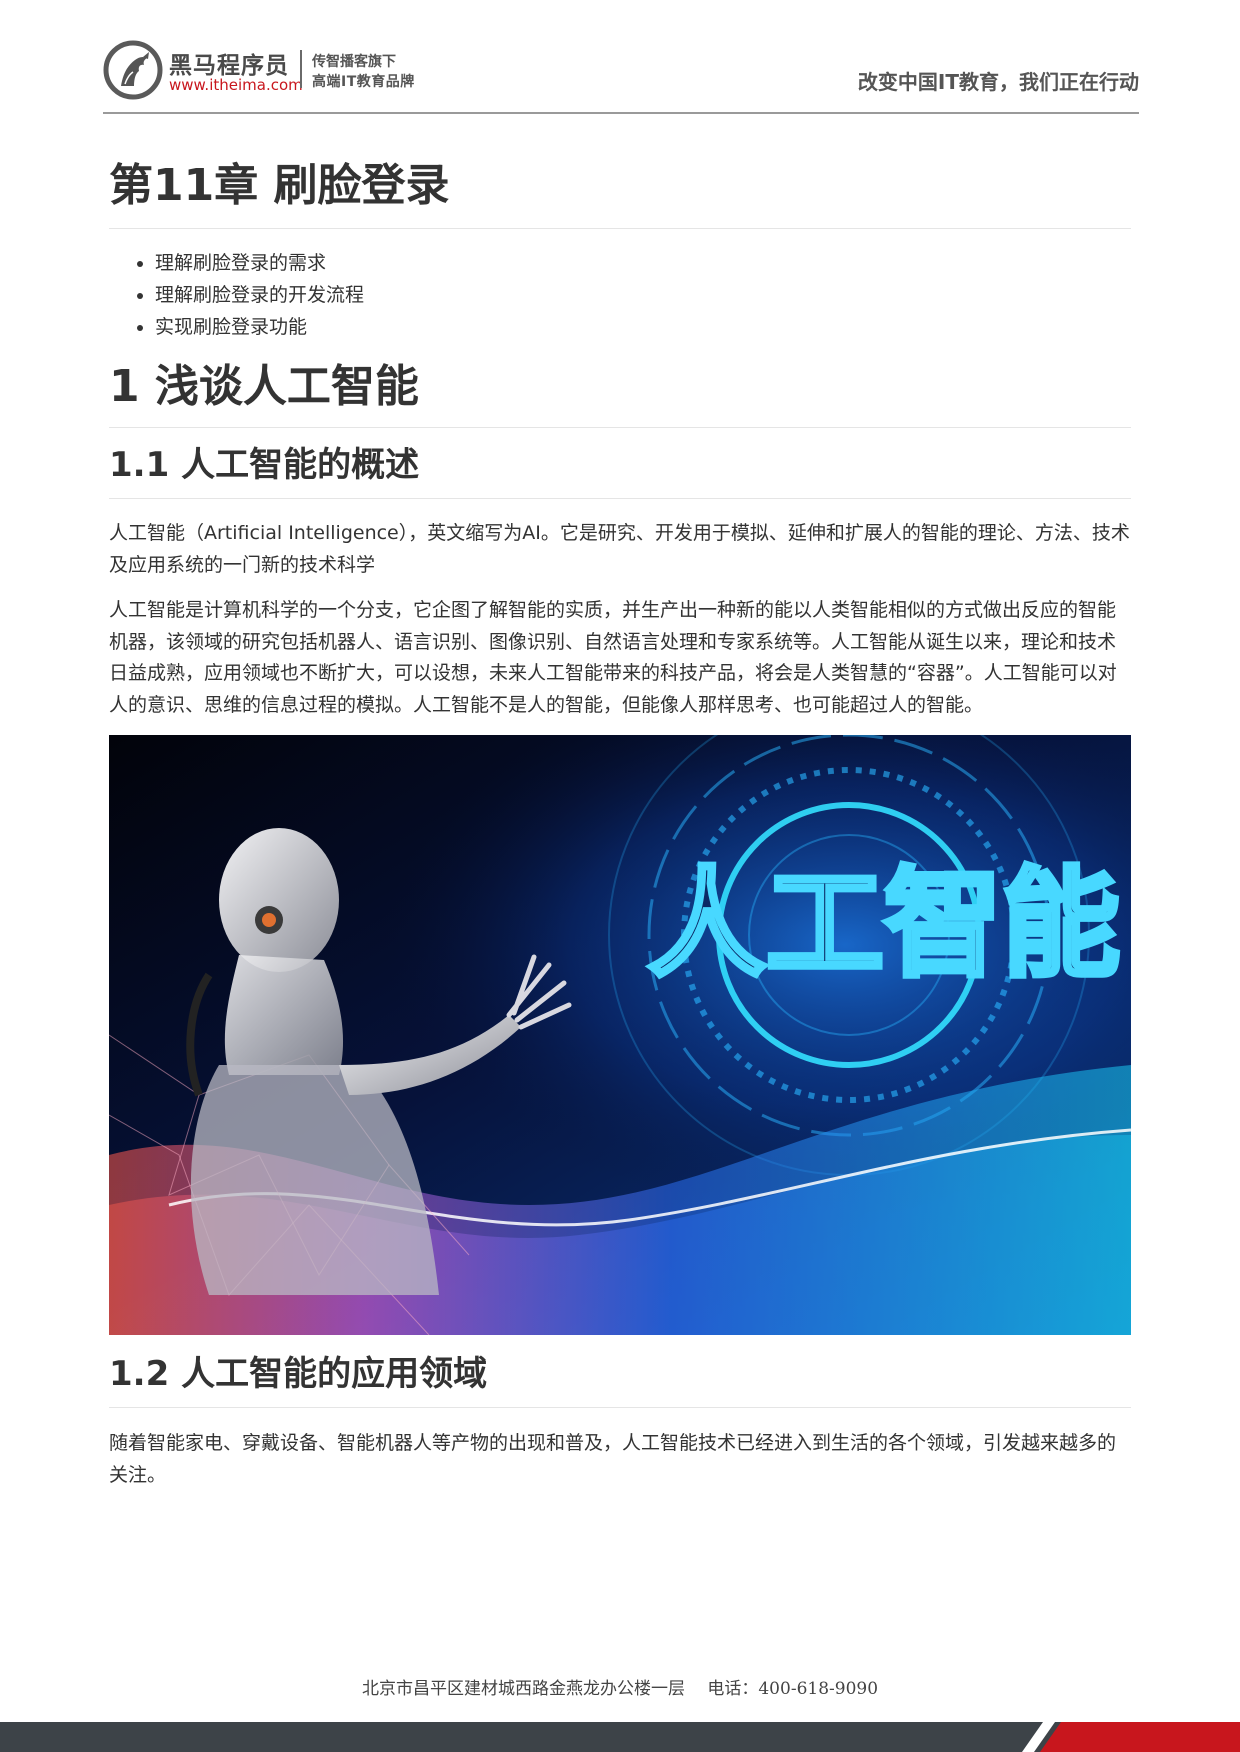  I want to click on logo-divider, so click(301, 69).